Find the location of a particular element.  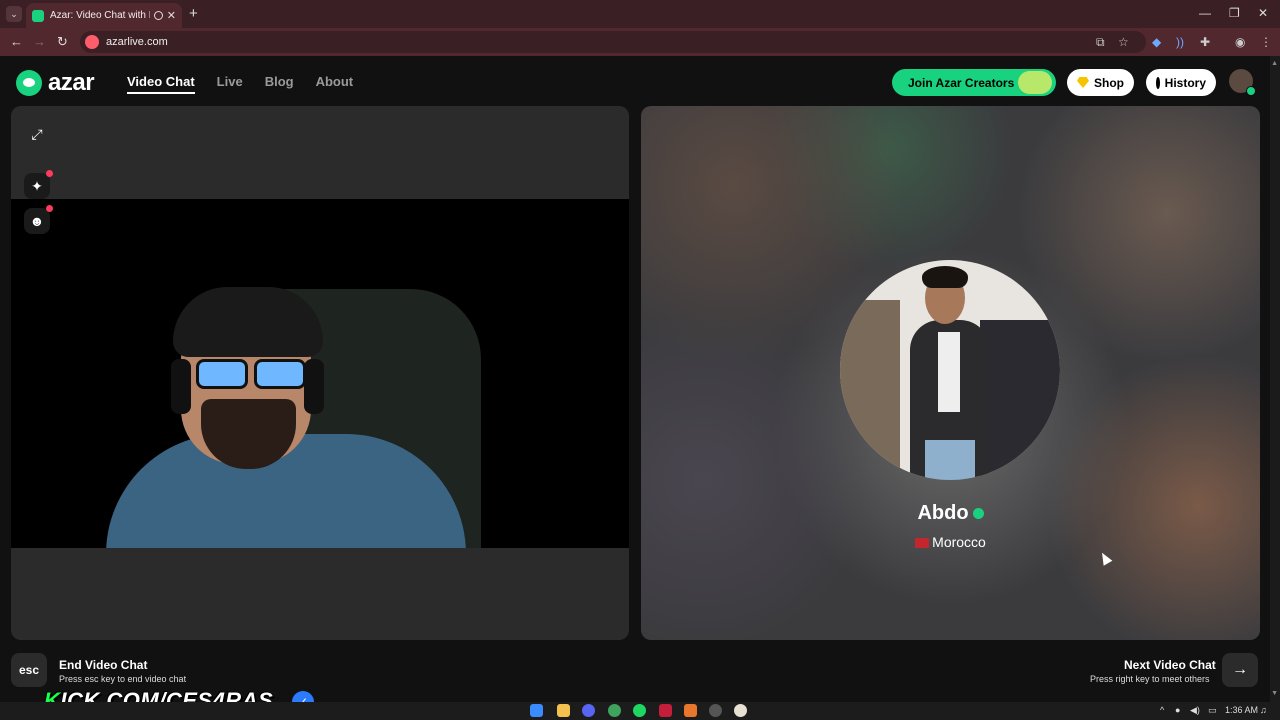

end-chat-key-button: esc is located at coordinates (29, 670).